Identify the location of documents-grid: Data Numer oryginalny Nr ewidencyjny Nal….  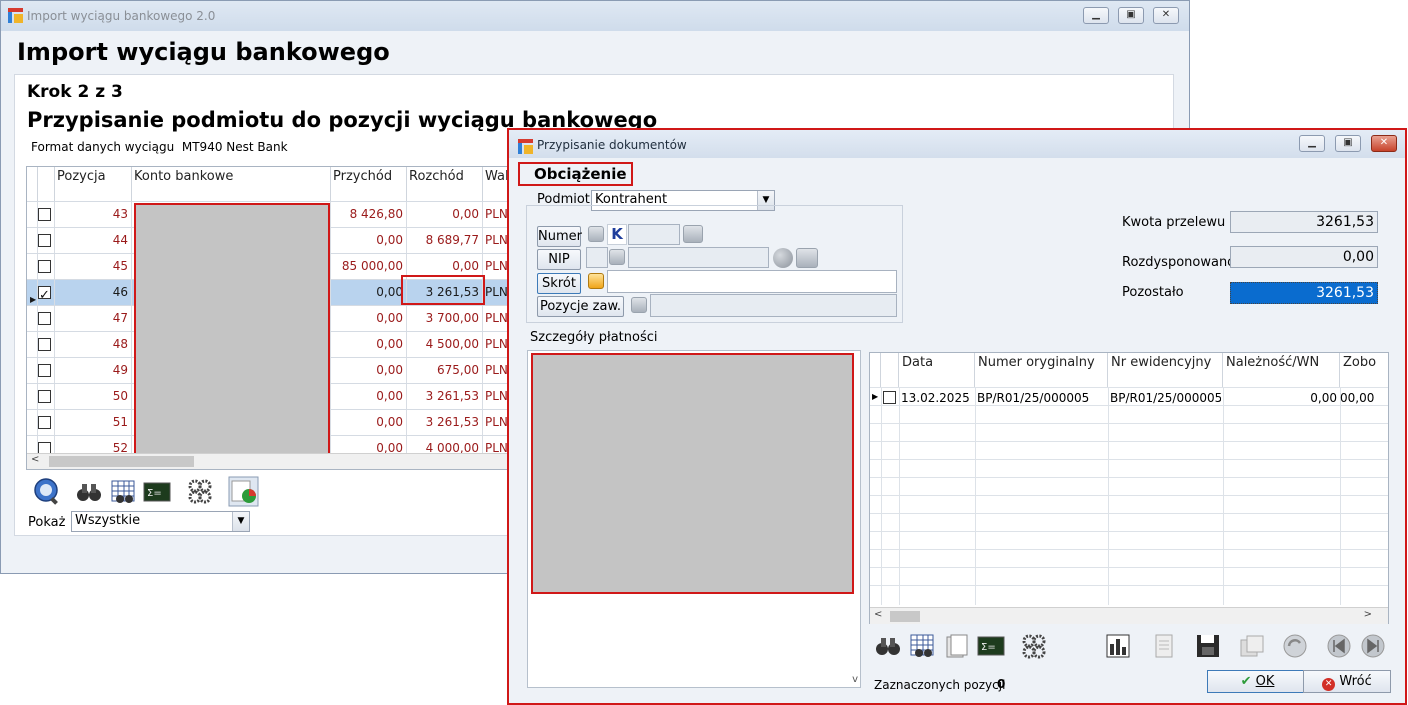
(1129, 488).